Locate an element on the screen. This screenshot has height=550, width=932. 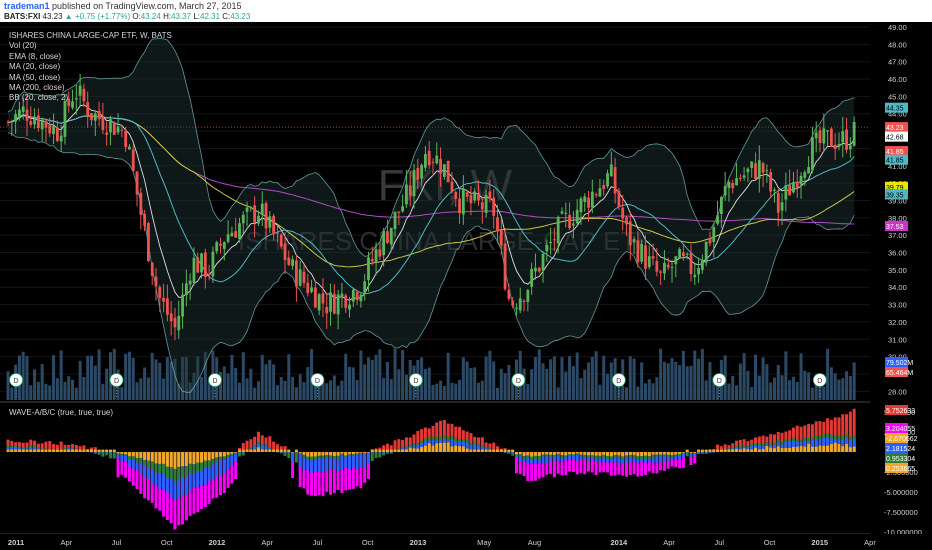
legend-item-bb: BB (20, close, 2) is located at coordinates (90, 98).